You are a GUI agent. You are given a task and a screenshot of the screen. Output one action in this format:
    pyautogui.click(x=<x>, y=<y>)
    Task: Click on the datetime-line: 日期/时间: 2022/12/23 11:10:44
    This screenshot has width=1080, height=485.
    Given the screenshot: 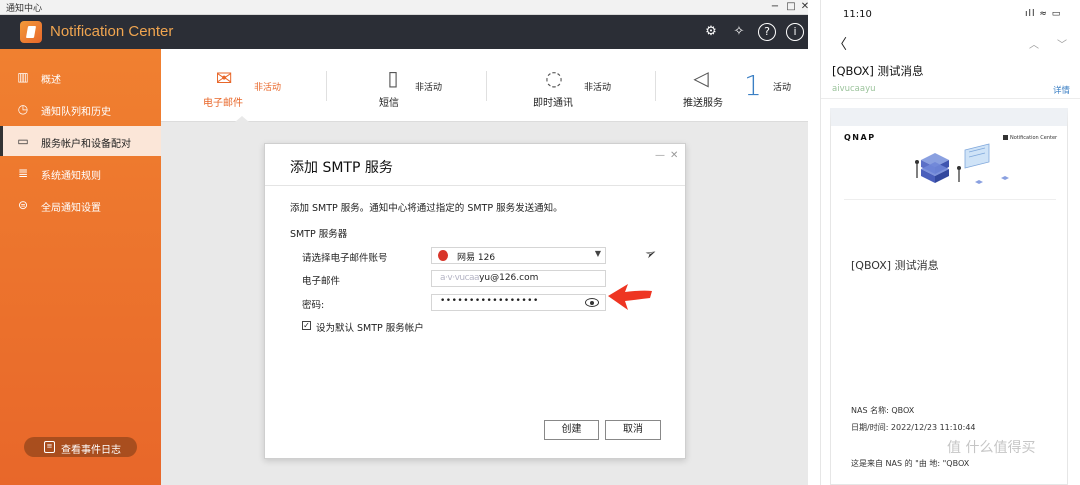 What is the action you would take?
    pyautogui.click(x=913, y=427)
    